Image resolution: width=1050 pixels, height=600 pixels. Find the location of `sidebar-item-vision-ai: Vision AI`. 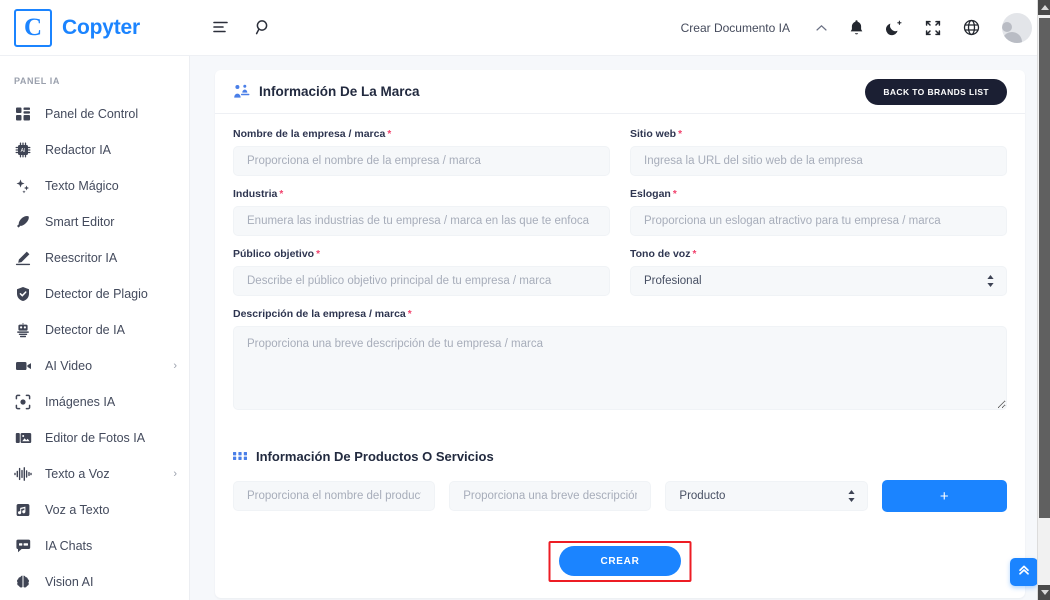

sidebar-item-vision-ai: Vision AI is located at coordinates (94, 582).